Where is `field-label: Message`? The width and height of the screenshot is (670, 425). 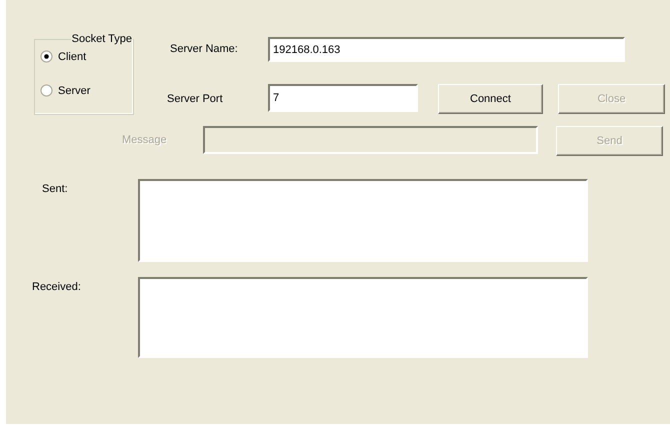
field-label: Message is located at coordinates (145, 139).